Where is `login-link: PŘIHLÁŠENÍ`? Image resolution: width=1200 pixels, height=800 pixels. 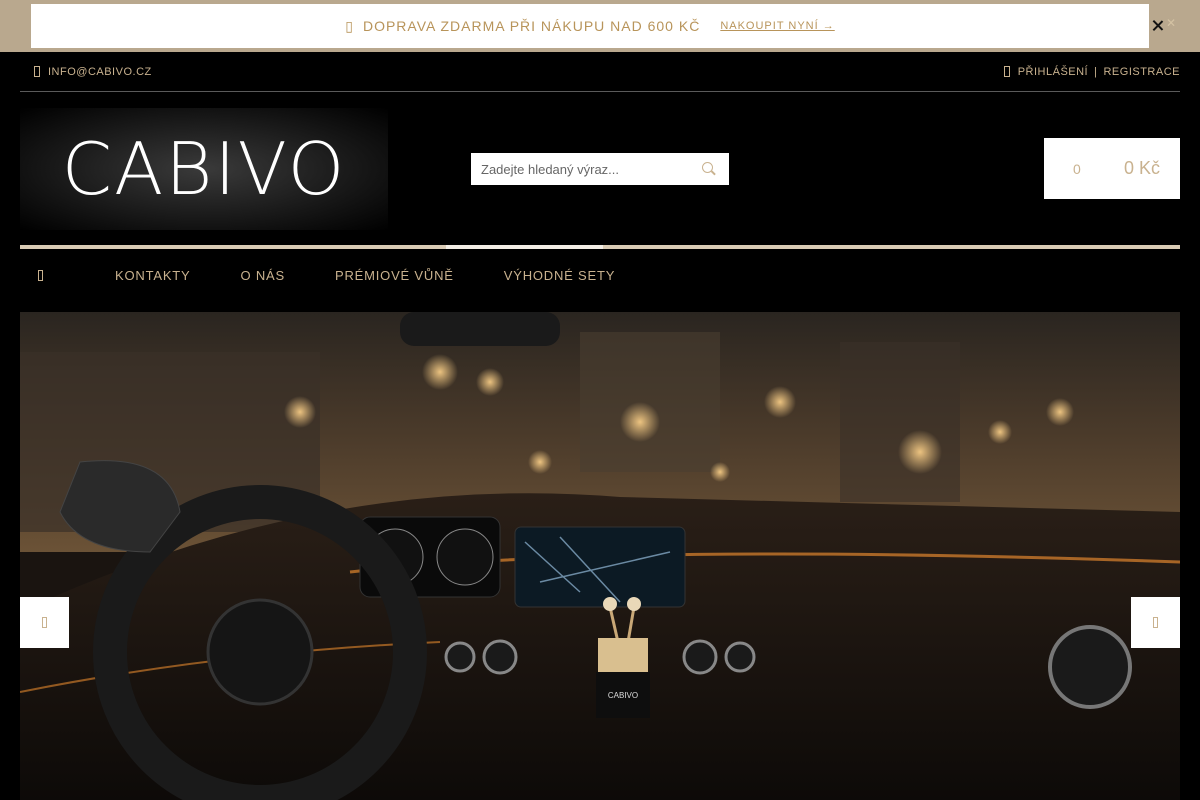
login-link: PŘIHLÁŠENÍ is located at coordinates (1053, 72).